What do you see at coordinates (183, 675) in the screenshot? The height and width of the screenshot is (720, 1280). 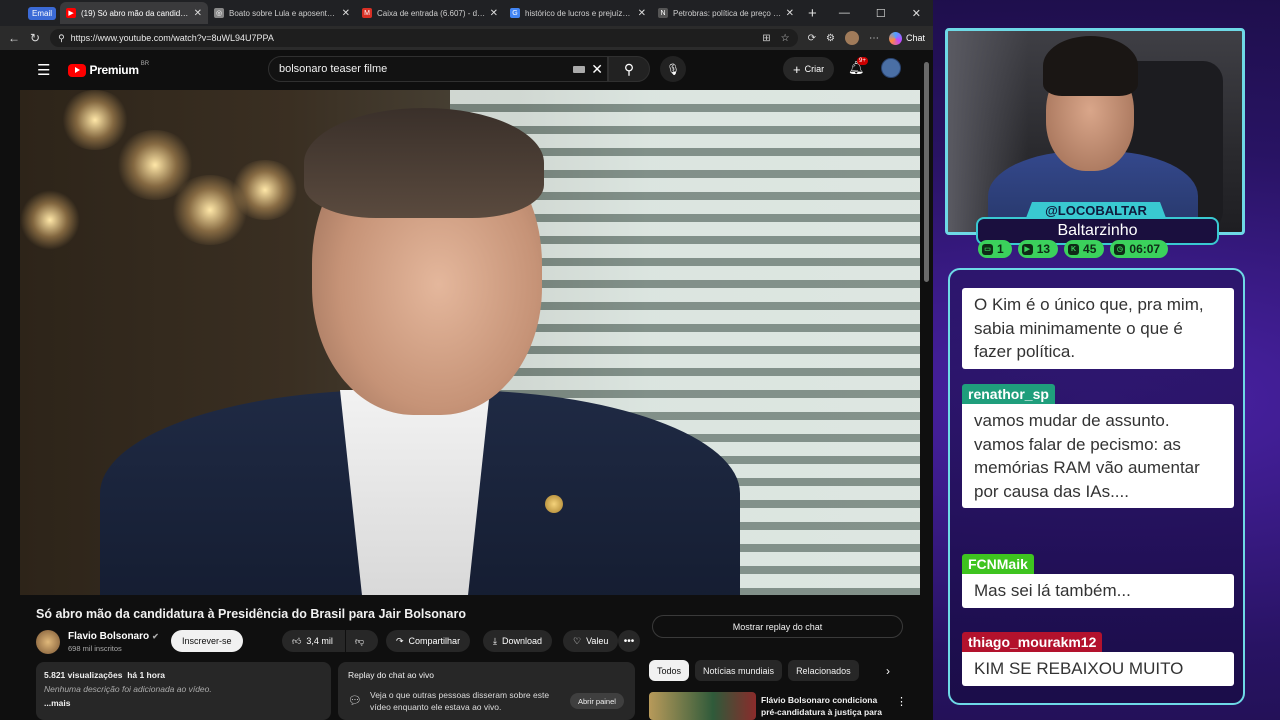 I see `view-stats: 5.821 visualizações há 1 hora` at bounding box center [183, 675].